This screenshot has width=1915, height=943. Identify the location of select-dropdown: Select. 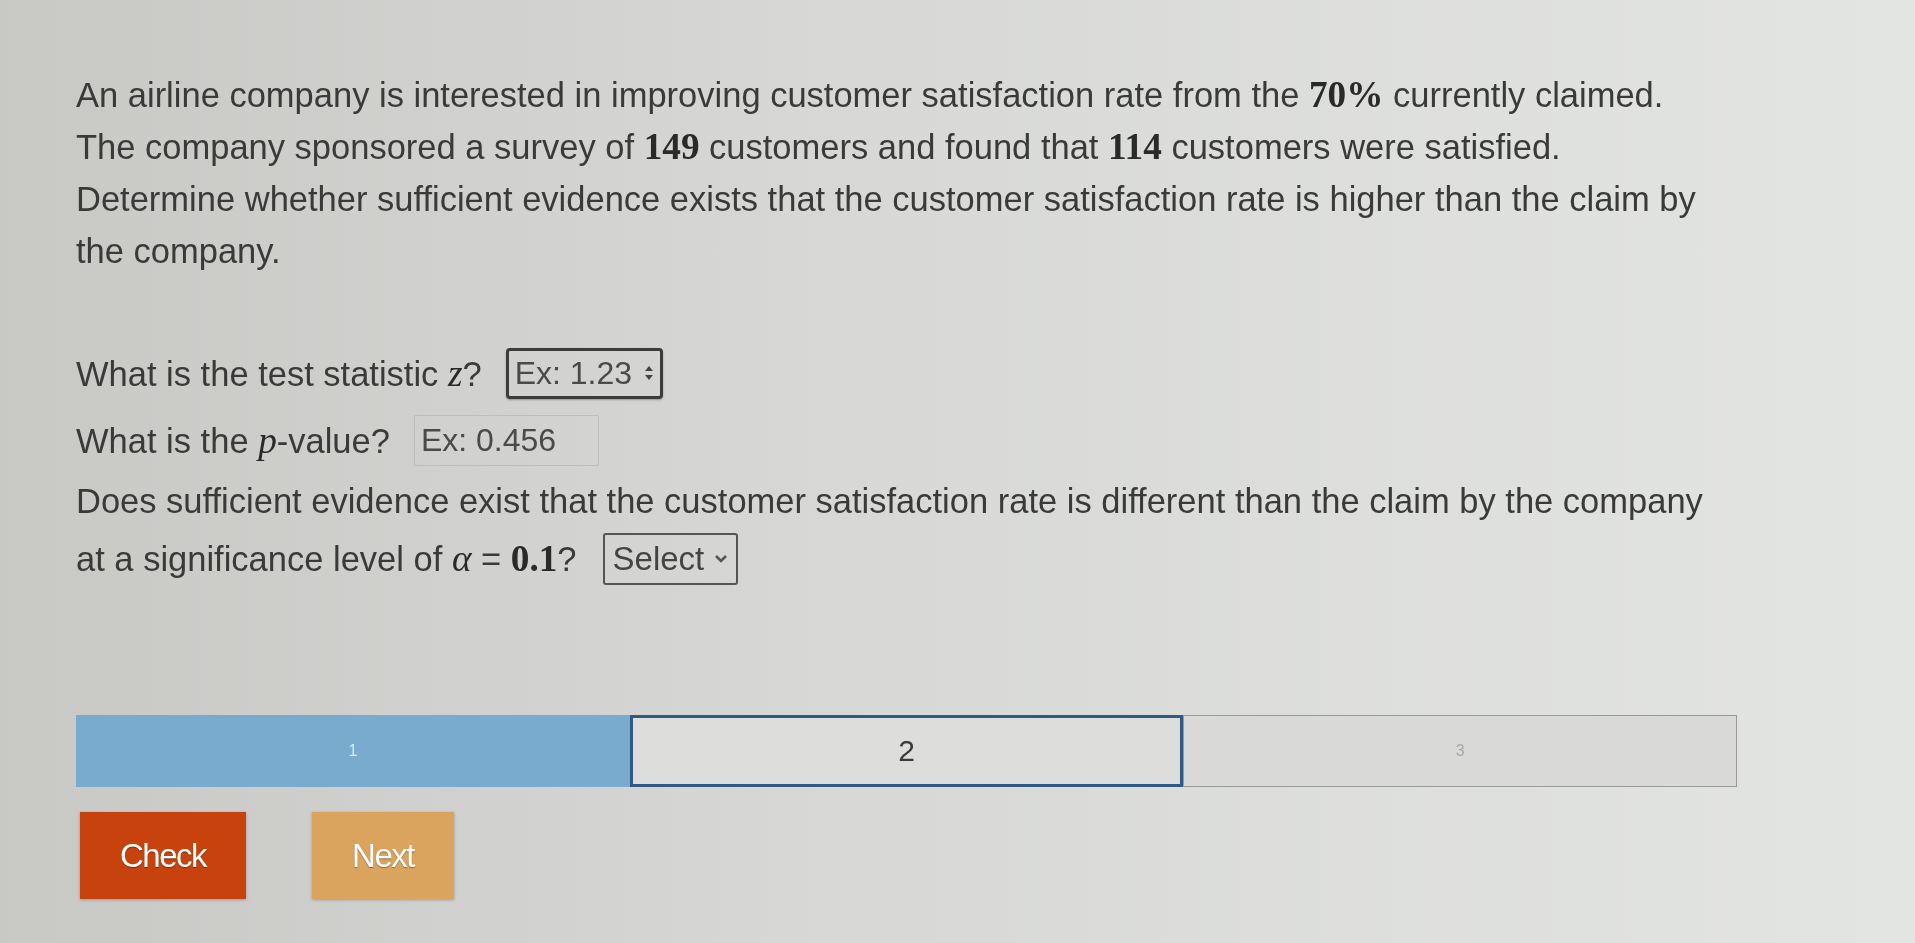
(670, 558).